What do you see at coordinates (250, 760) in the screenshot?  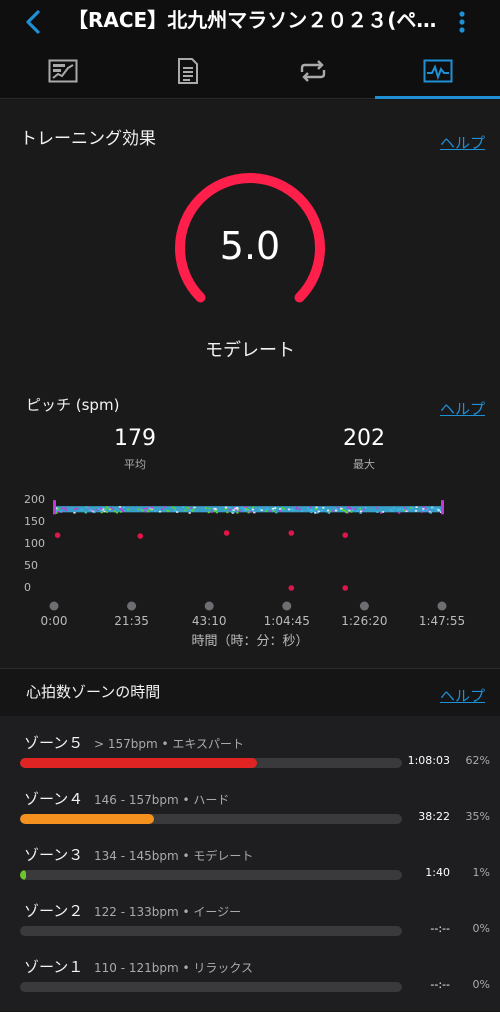 I see `hr-zone-row: ゾーン５ > 157bpm • エキスパート 1:08:03 62%` at bounding box center [250, 760].